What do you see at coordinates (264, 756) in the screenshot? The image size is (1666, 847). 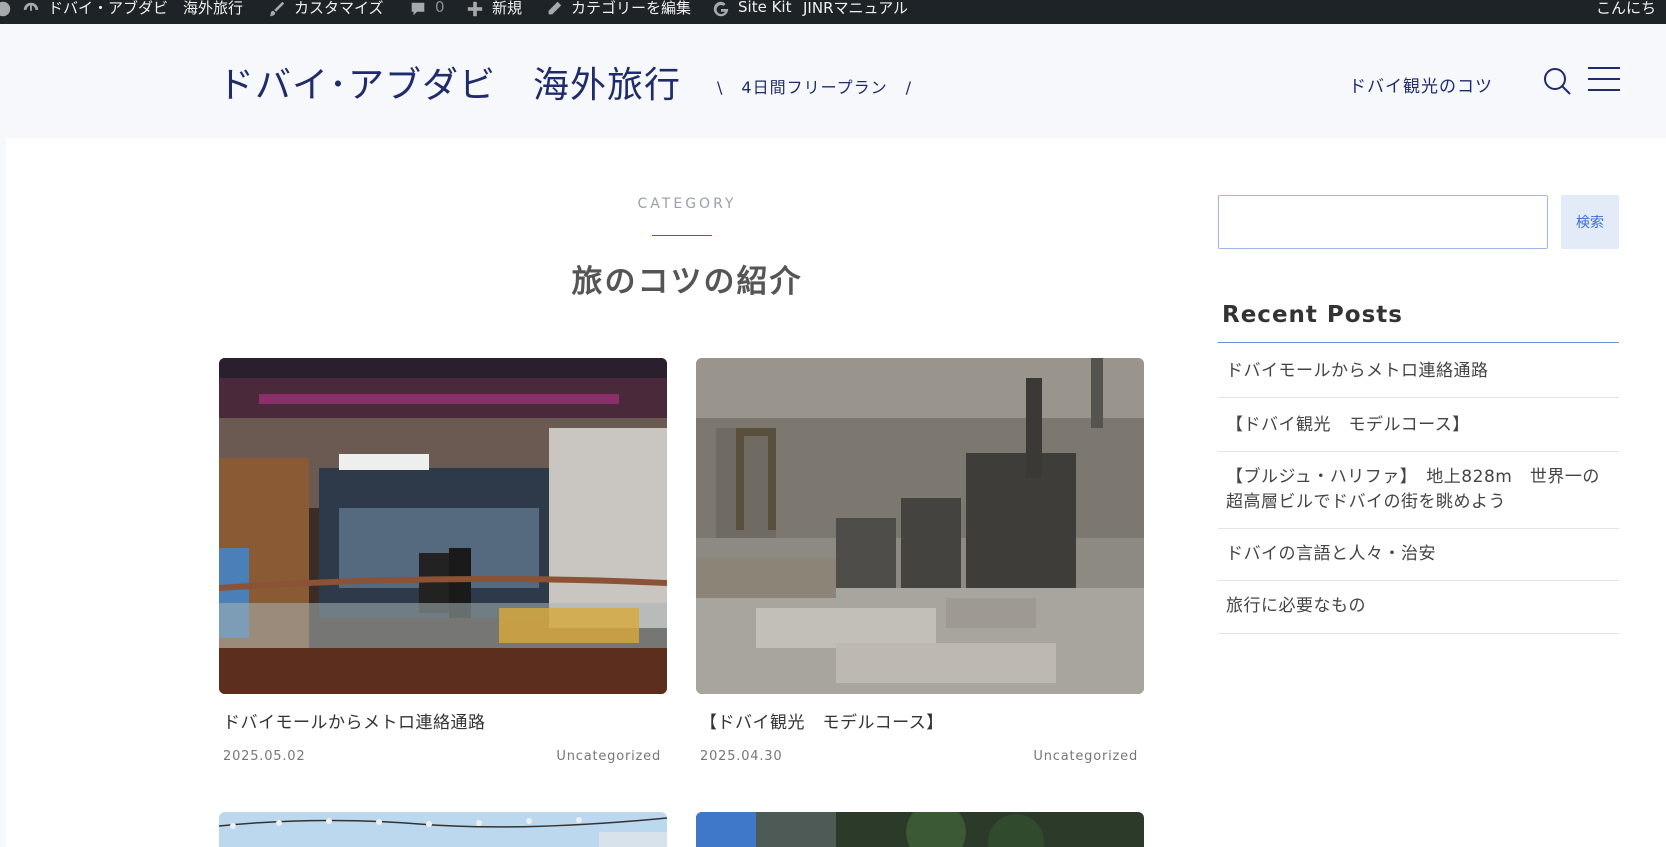 I see `post-date: 2025.05.02` at bounding box center [264, 756].